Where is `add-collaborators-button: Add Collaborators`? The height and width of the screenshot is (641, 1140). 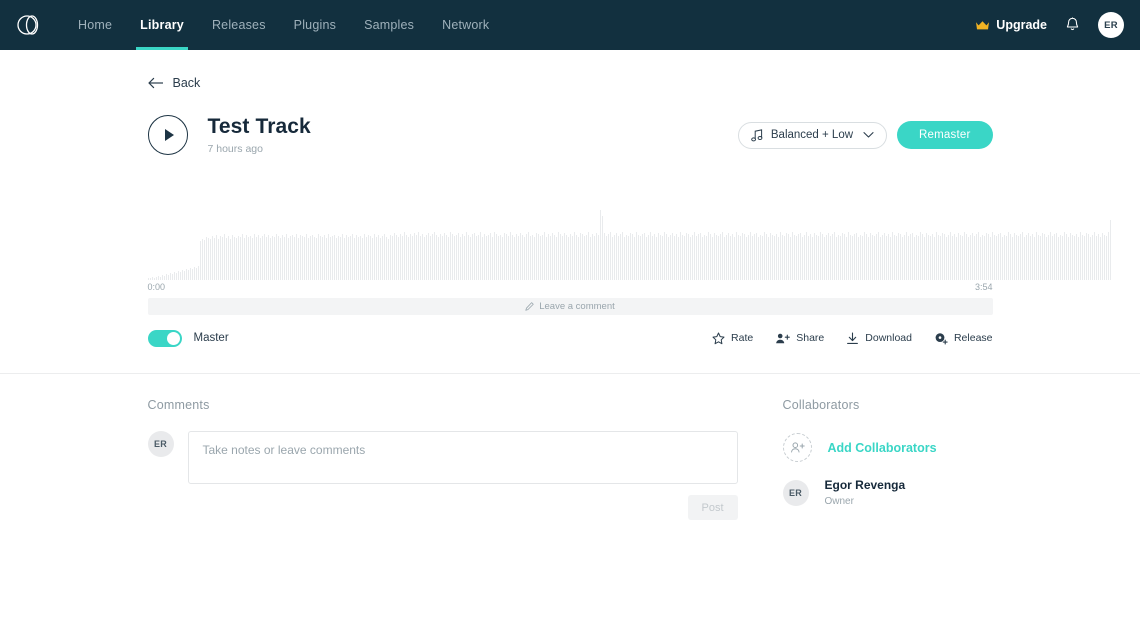 add-collaborators-button: Add Collaborators is located at coordinates (859, 447).